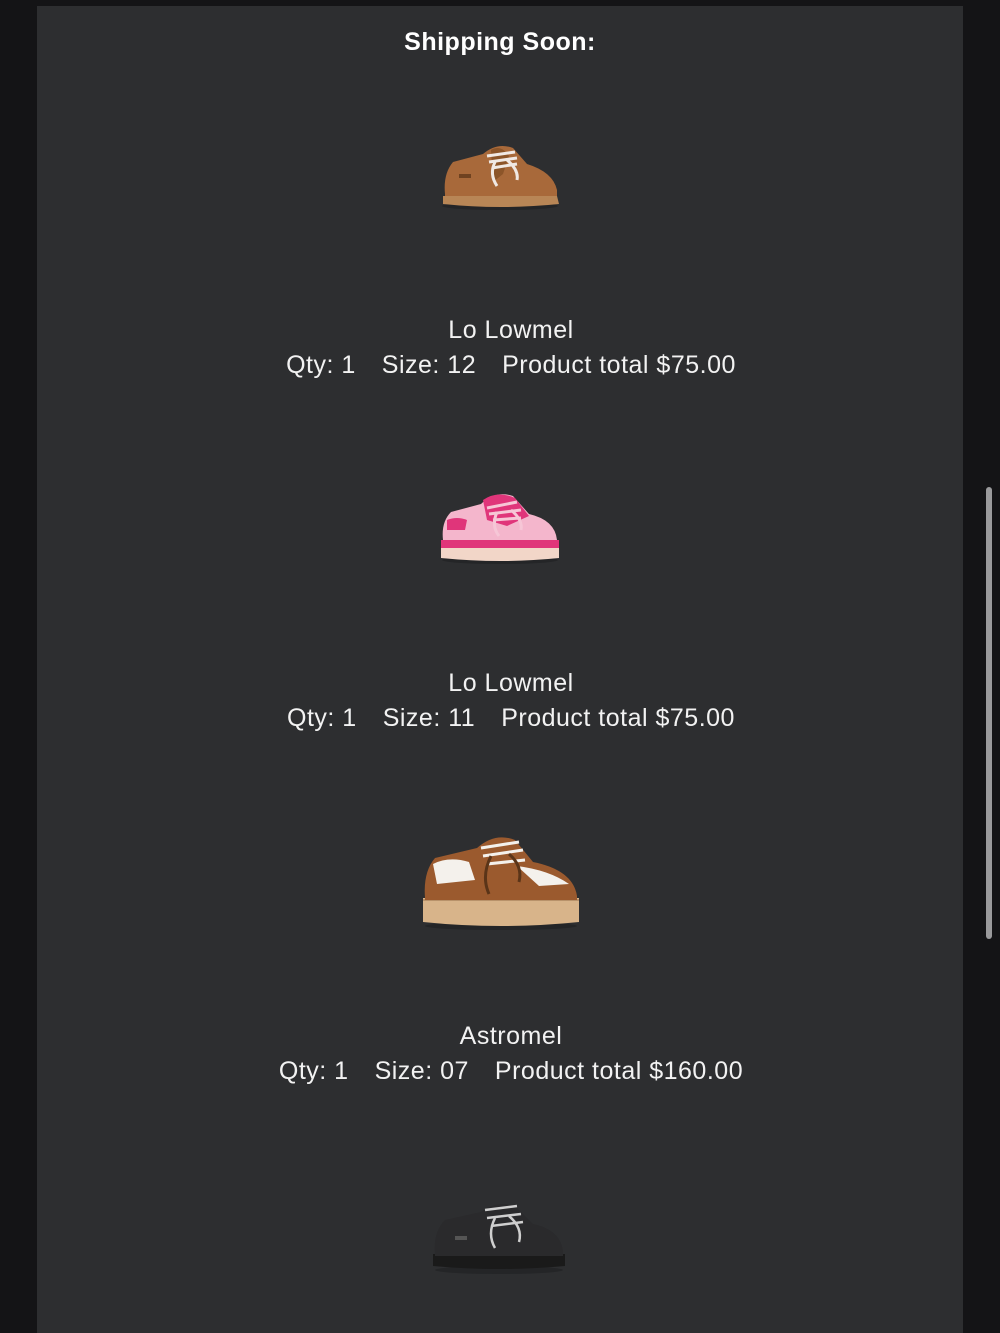 This screenshot has height=1333, width=1000. What do you see at coordinates (502, 879) in the screenshot?
I see `chestnut-platform-sneaker-image` at bounding box center [502, 879].